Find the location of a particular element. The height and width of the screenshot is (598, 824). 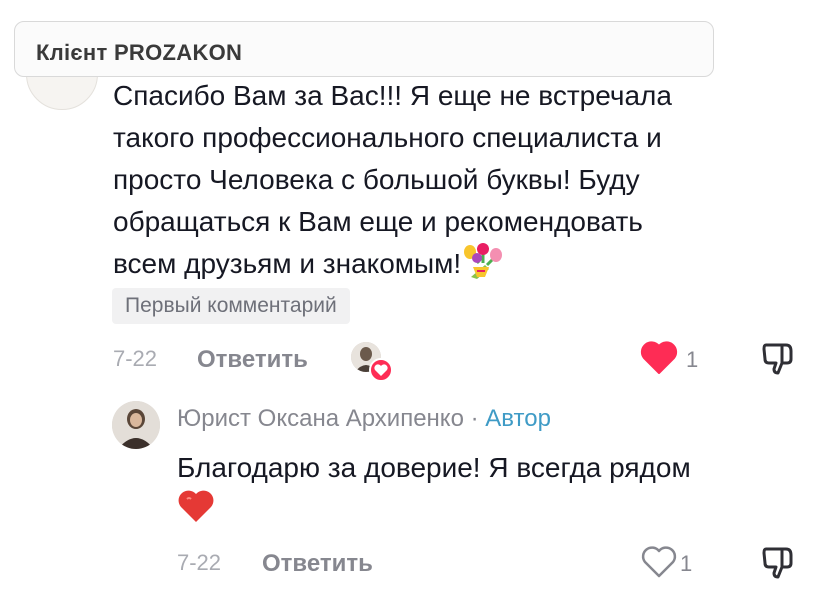

comment-line: Спасибо Вам за Вас!!! Я еще не встречала is located at coordinates (392, 95).